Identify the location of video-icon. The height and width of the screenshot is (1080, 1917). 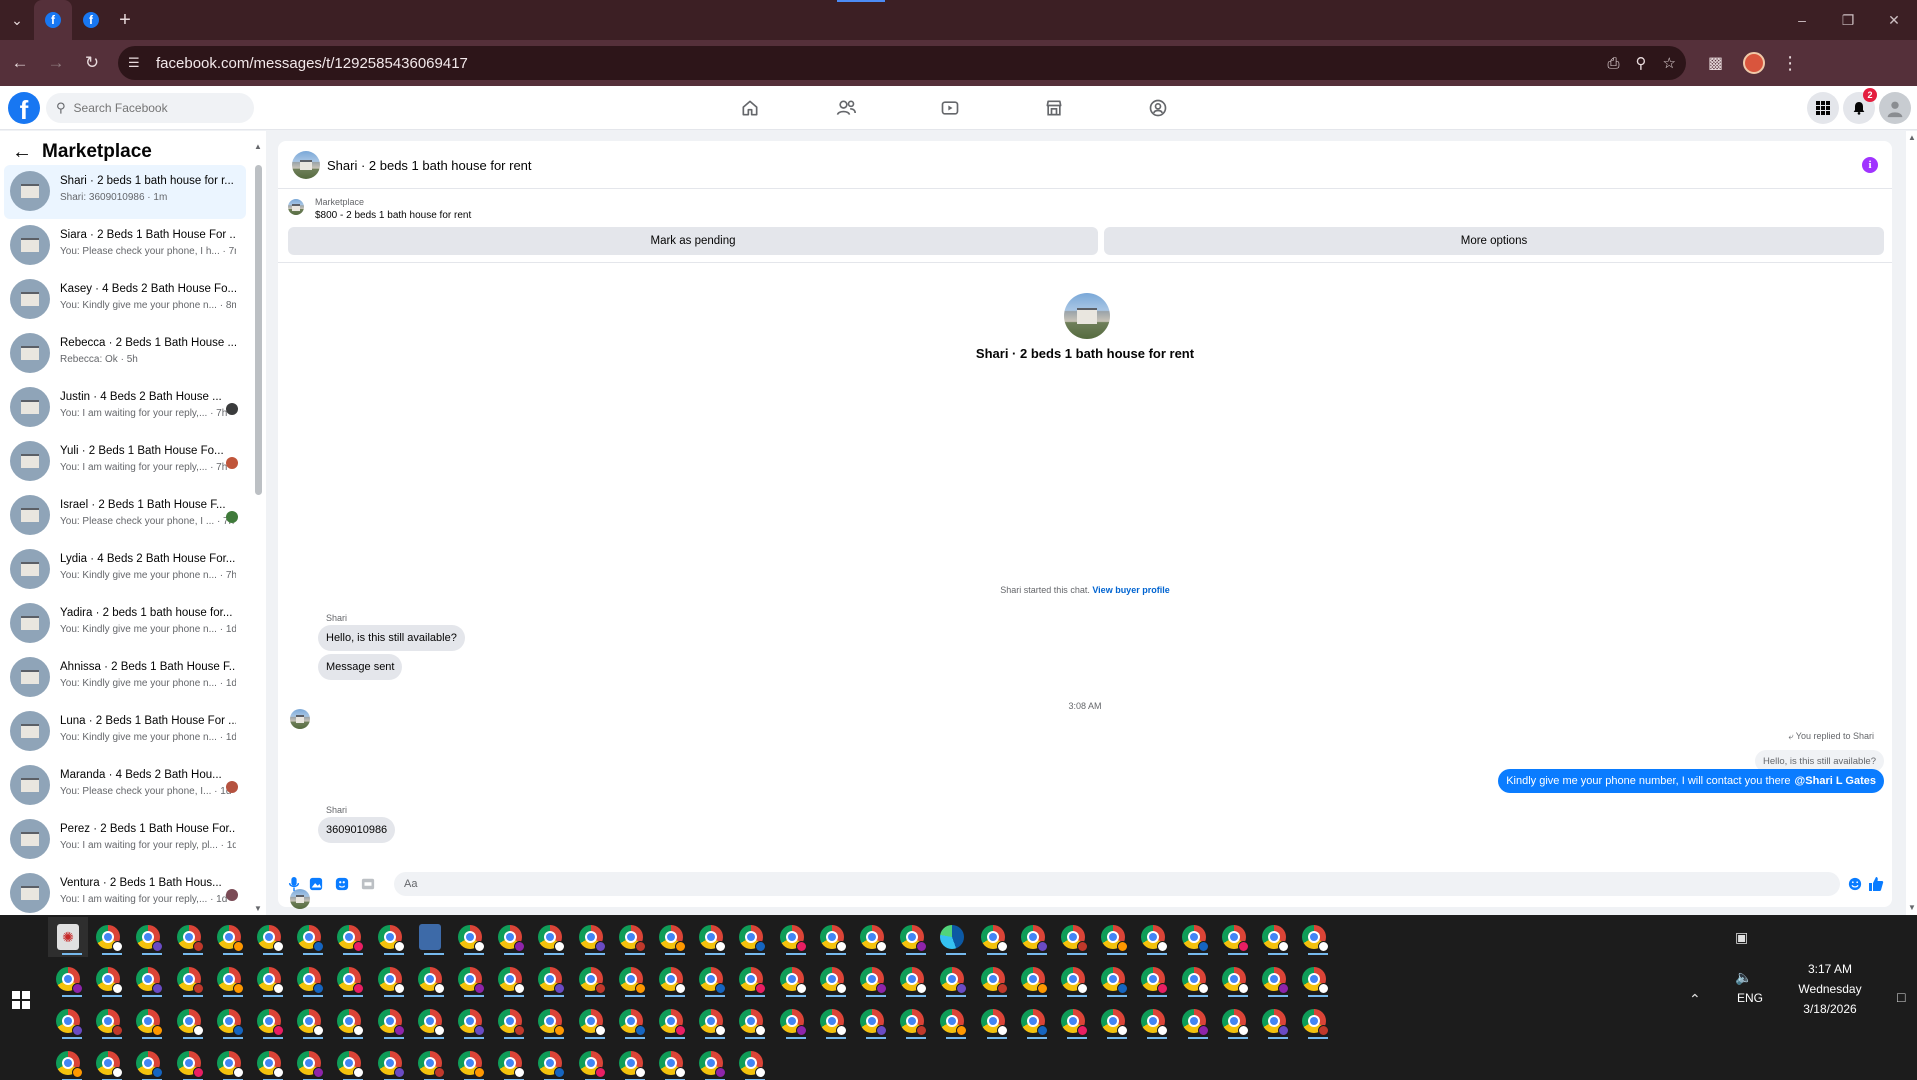
(950, 108).